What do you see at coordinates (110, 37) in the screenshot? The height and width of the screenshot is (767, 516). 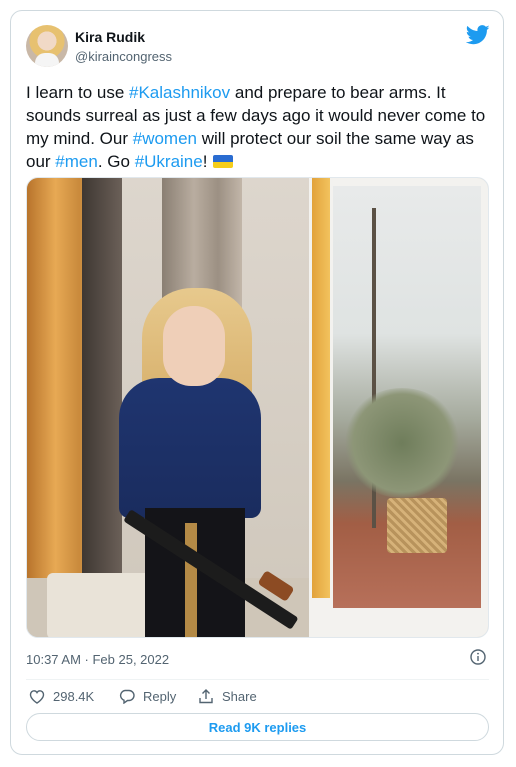 I see `author-name: Kira Rudik` at bounding box center [110, 37].